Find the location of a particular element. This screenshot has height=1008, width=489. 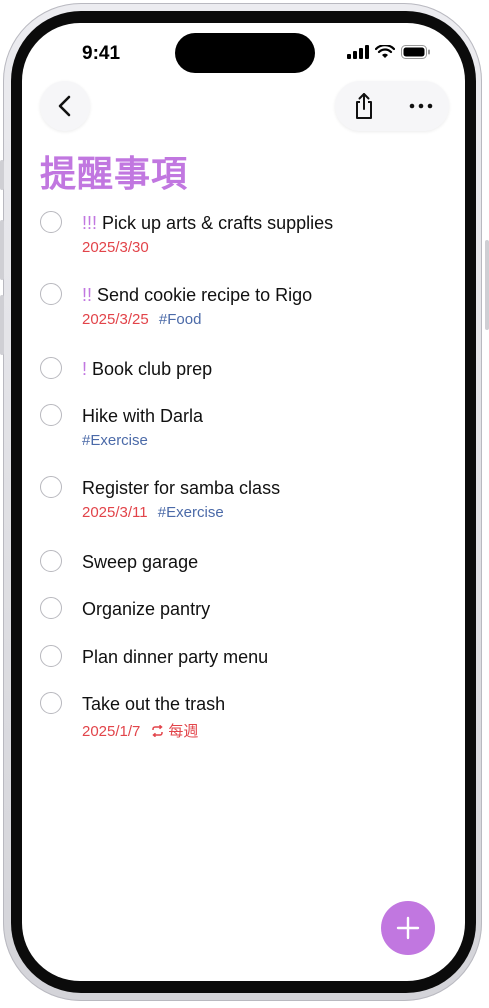

reminder-title-line: !! Send cookie recipe to Rigo is located at coordinates (197, 295).